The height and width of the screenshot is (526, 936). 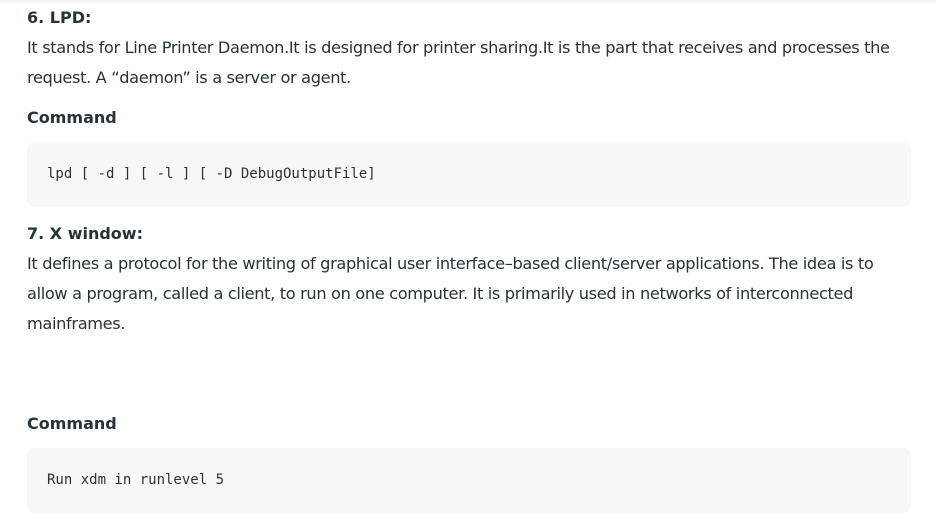 I want to click on code-text-x-window: Run xdm in runlevel 5, so click(x=135, y=480).